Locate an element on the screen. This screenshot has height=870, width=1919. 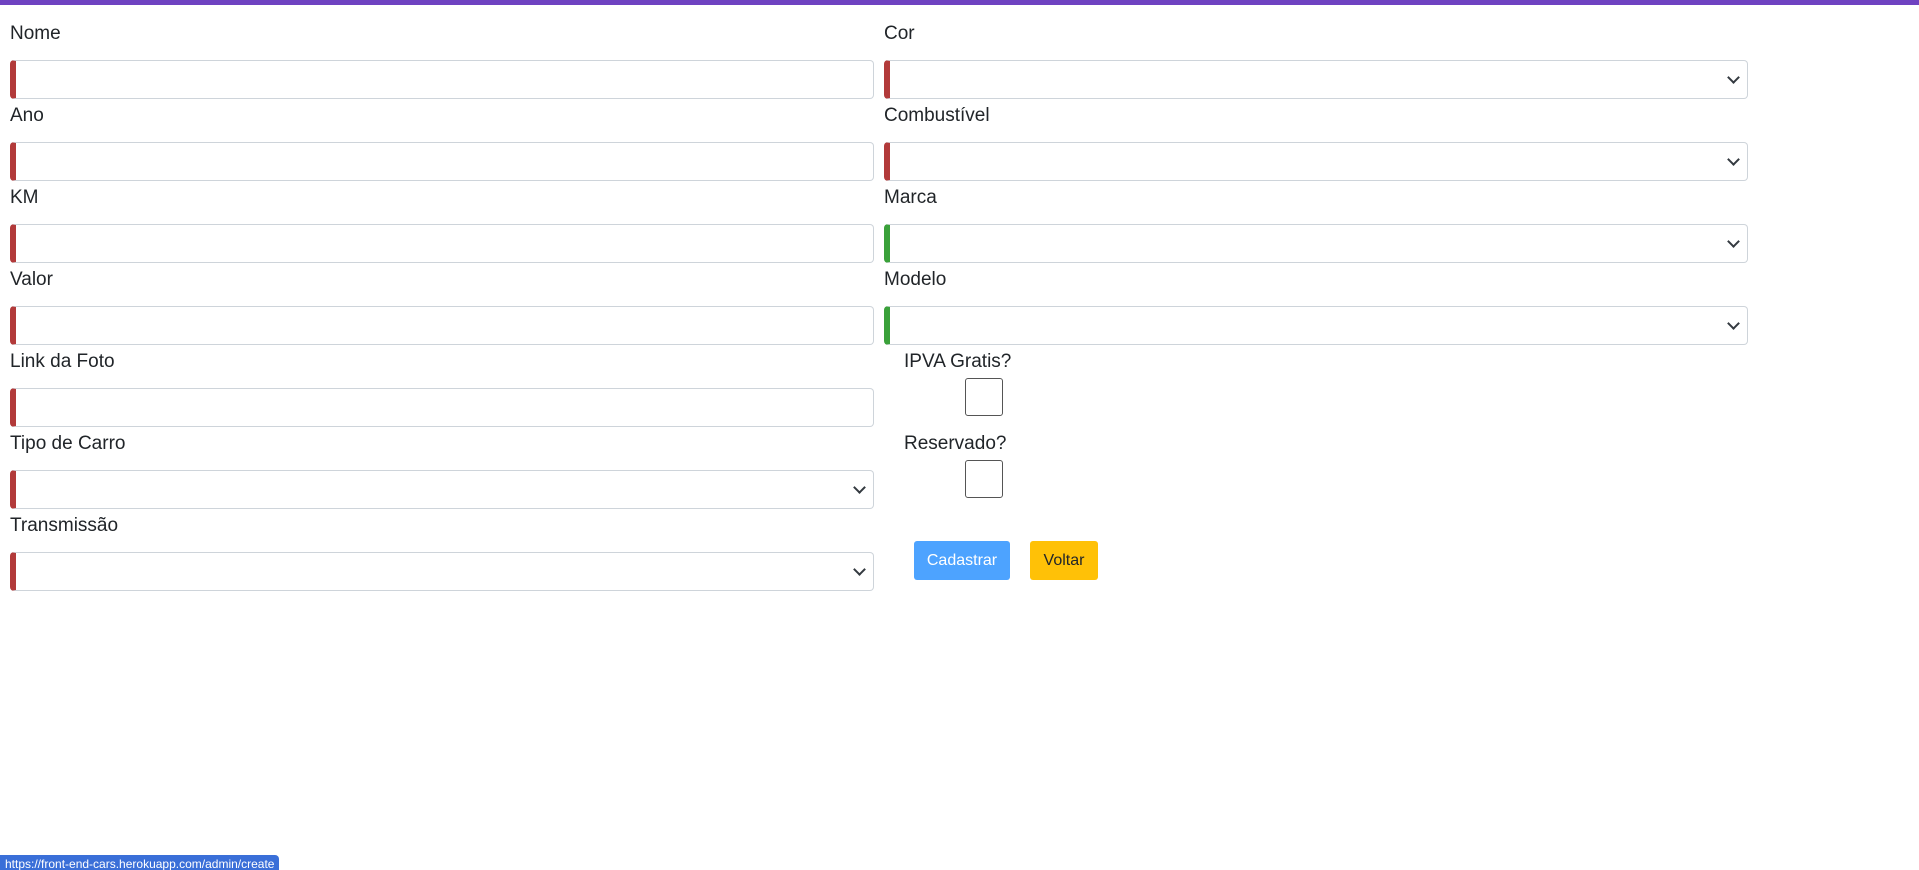
reservado-field: Reservado? is located at coordinates (1014, 468).